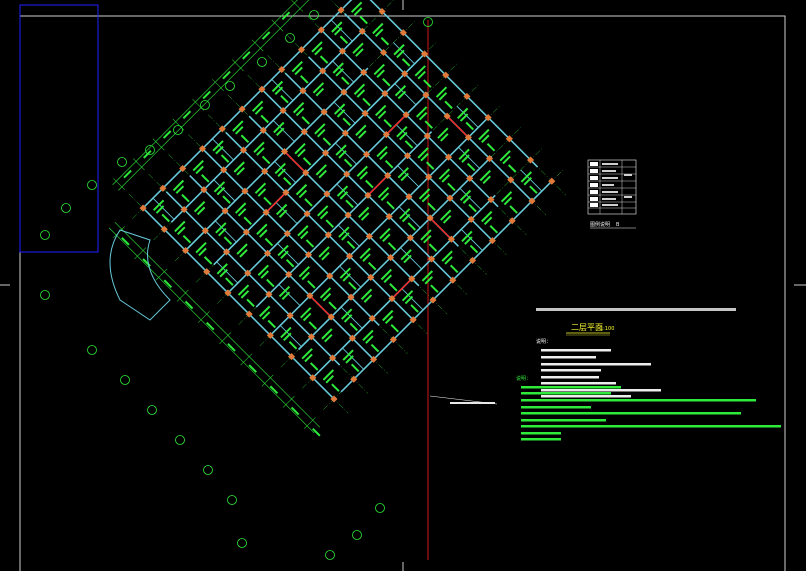 This screenshot has height=571, width=806. What do you see at coordinates (607, 329) in the screenshot?
I see `plan-scale: 1:100` at bounding box center [607, 329].